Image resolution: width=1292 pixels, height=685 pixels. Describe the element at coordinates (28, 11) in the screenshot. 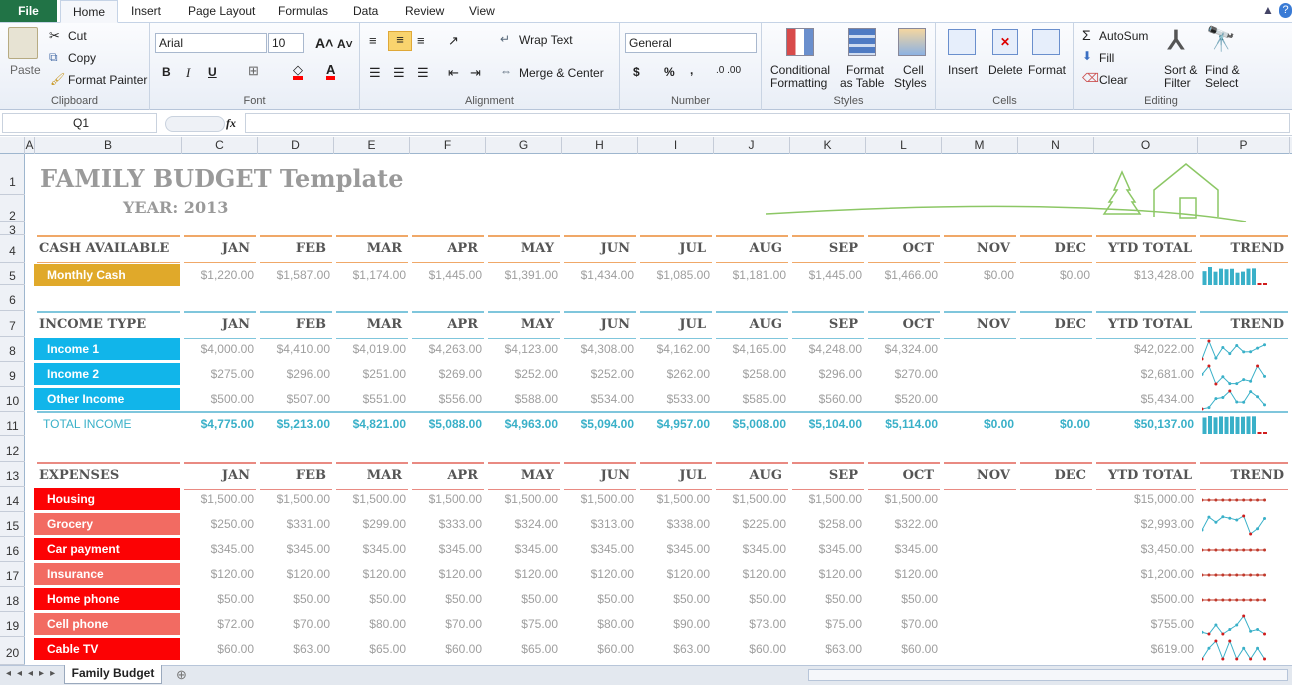

I see `file-tab: File` at that location.